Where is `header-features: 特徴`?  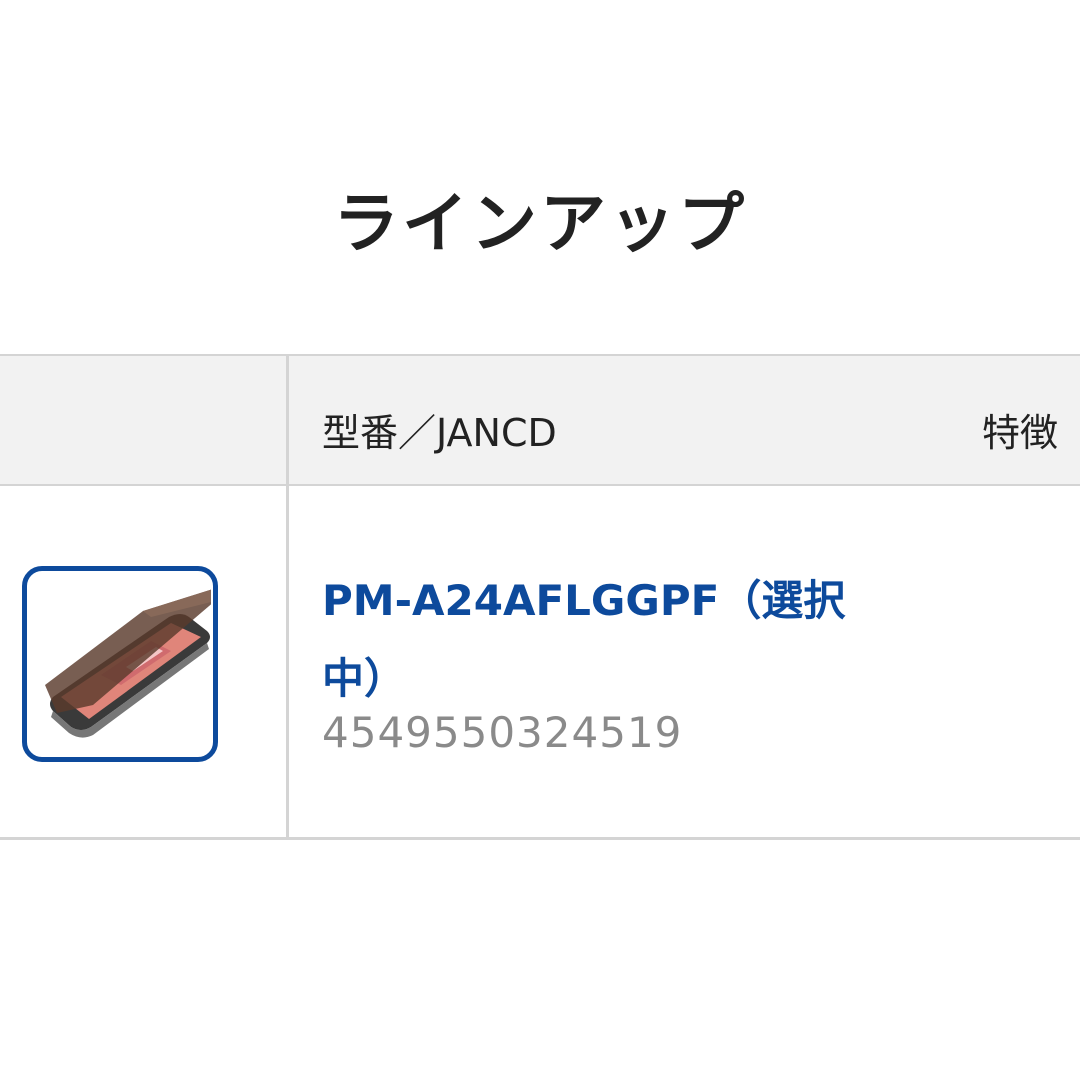 header-features: 特徴 is located at coordinates (1020, 433).